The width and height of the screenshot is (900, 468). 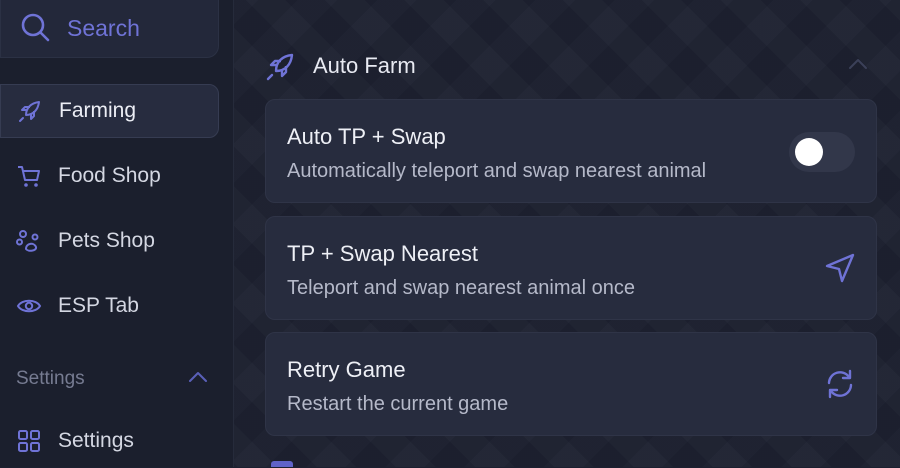 I want to click on card-title: TP + Swap Nearest, so click(x=382, y=253).